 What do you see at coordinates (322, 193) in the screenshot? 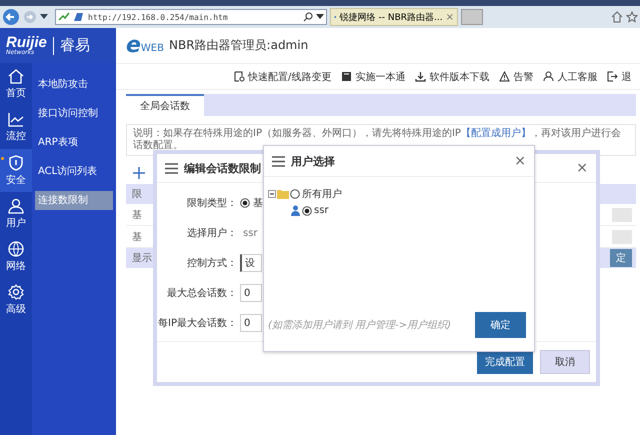
I see `tree-item-label: 所有用户` at bounding box center [322, 193].